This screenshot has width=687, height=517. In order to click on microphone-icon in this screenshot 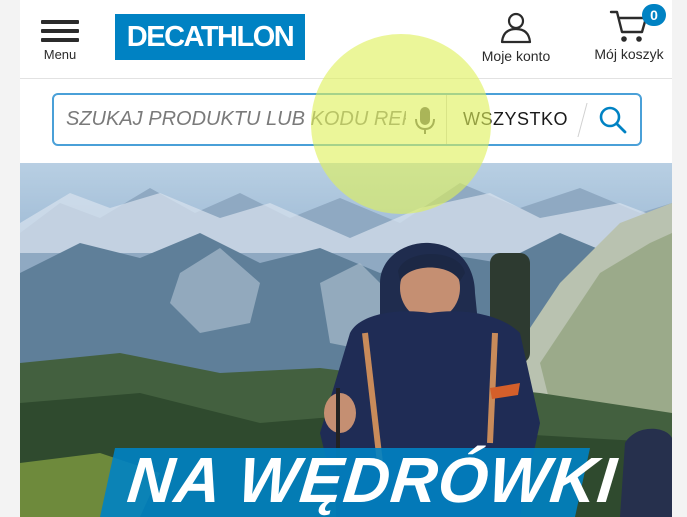, I will do `click(425, 120)`.